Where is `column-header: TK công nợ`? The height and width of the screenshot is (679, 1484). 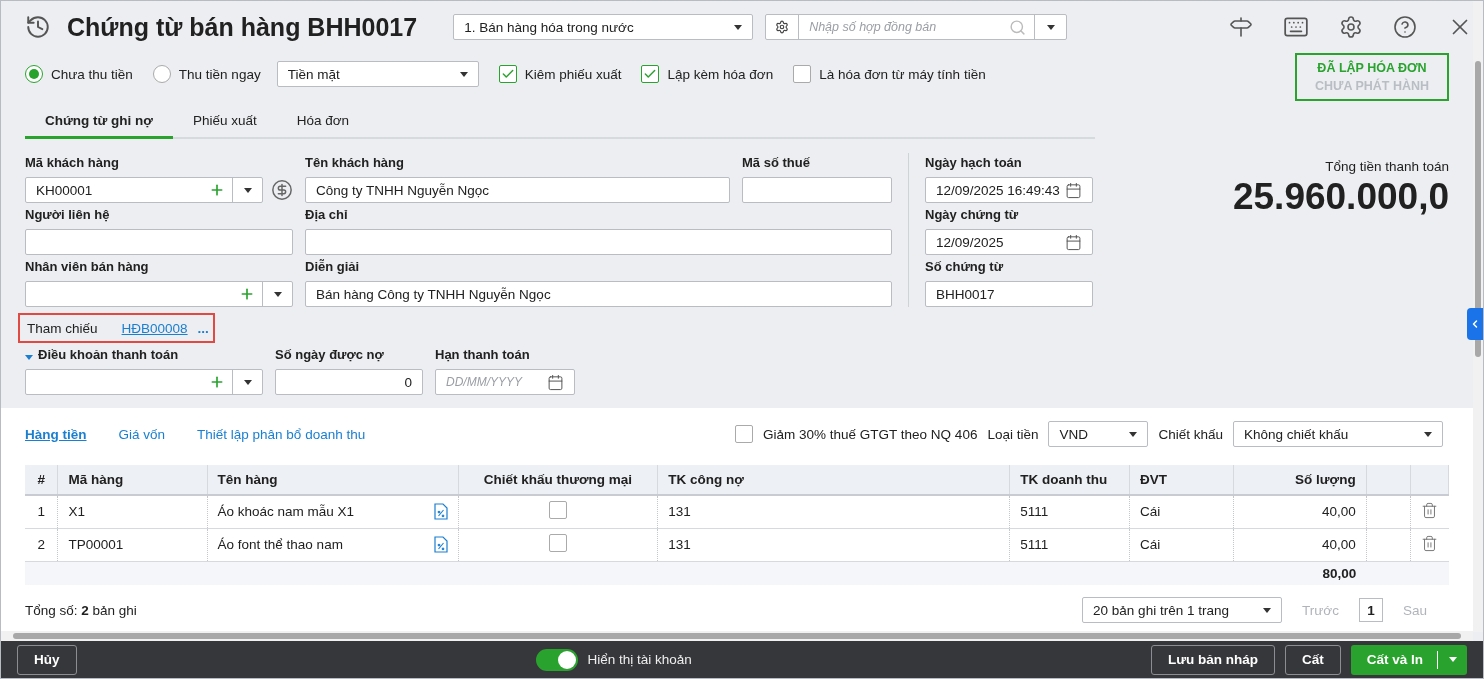
column-header: TK công nợ is located at coordinates (833, 480).